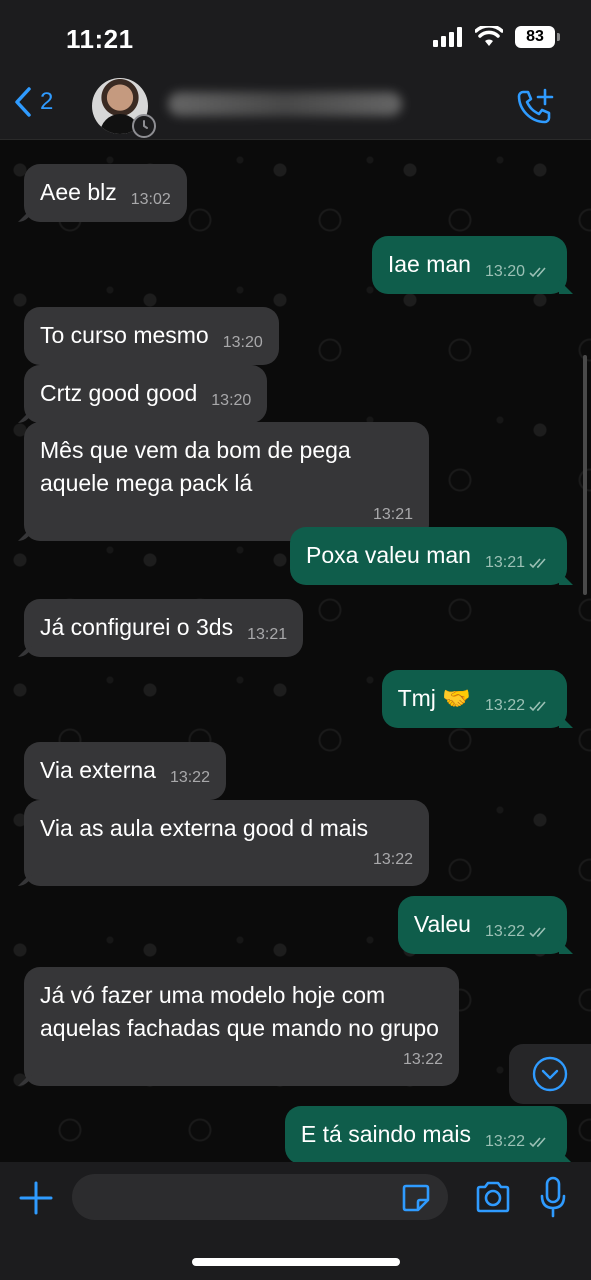 The image size is (591, 1280). I want to click on message-outgoing: Iae man 13:20, so click(469, 265).